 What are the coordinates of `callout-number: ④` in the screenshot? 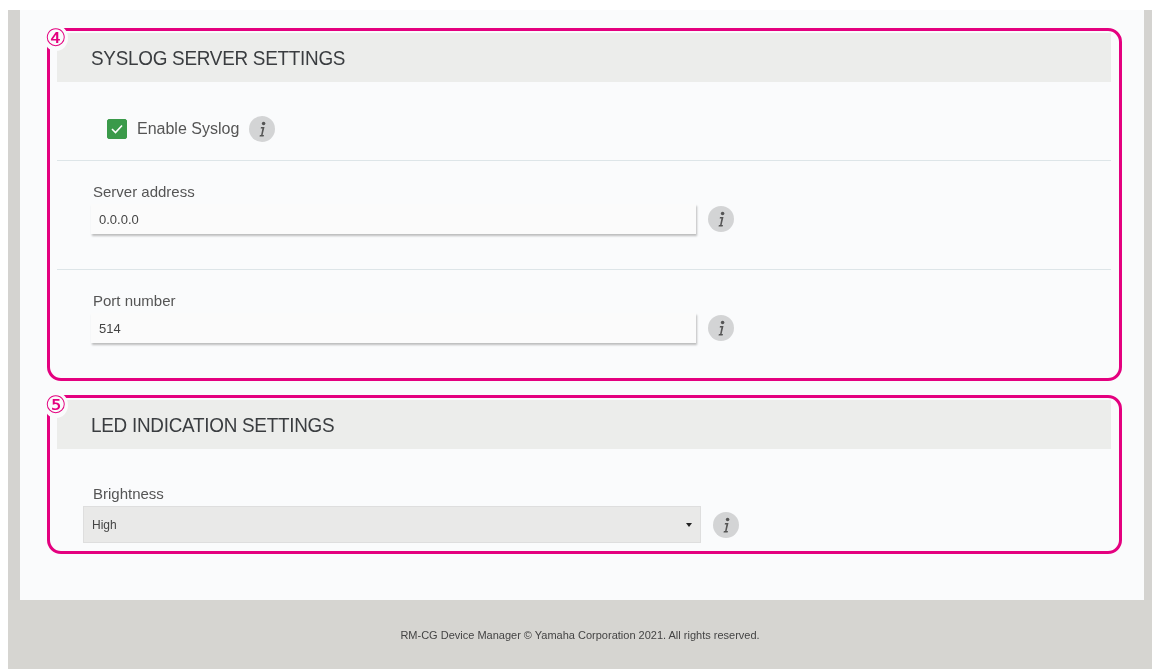 It's located at (56, 38).